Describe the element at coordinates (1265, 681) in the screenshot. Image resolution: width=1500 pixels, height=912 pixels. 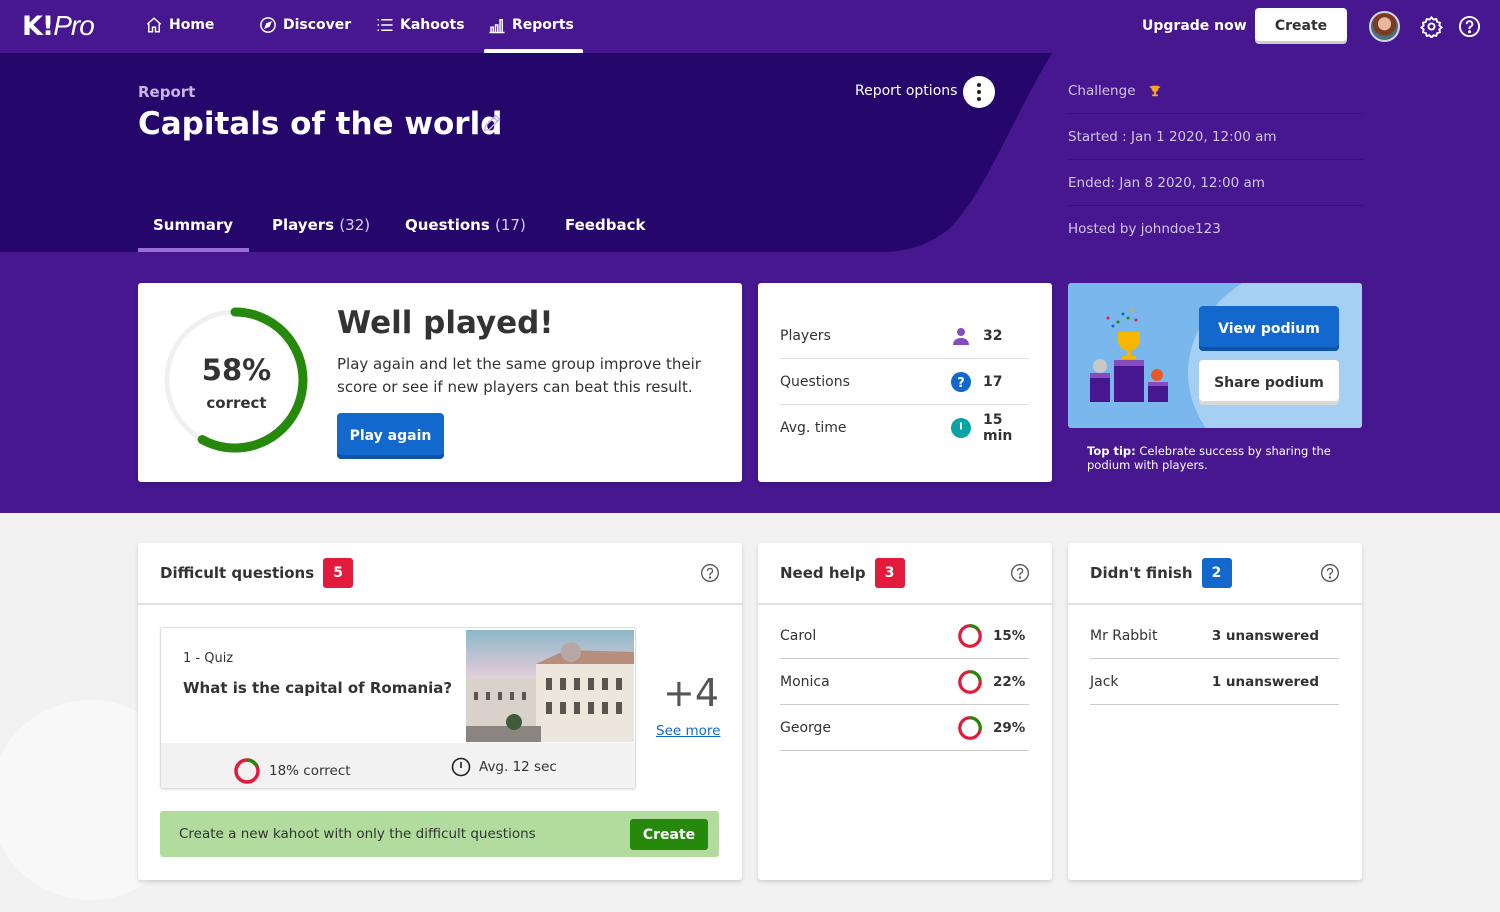
I see `unanswered-count: 1 unanswered` at that location.